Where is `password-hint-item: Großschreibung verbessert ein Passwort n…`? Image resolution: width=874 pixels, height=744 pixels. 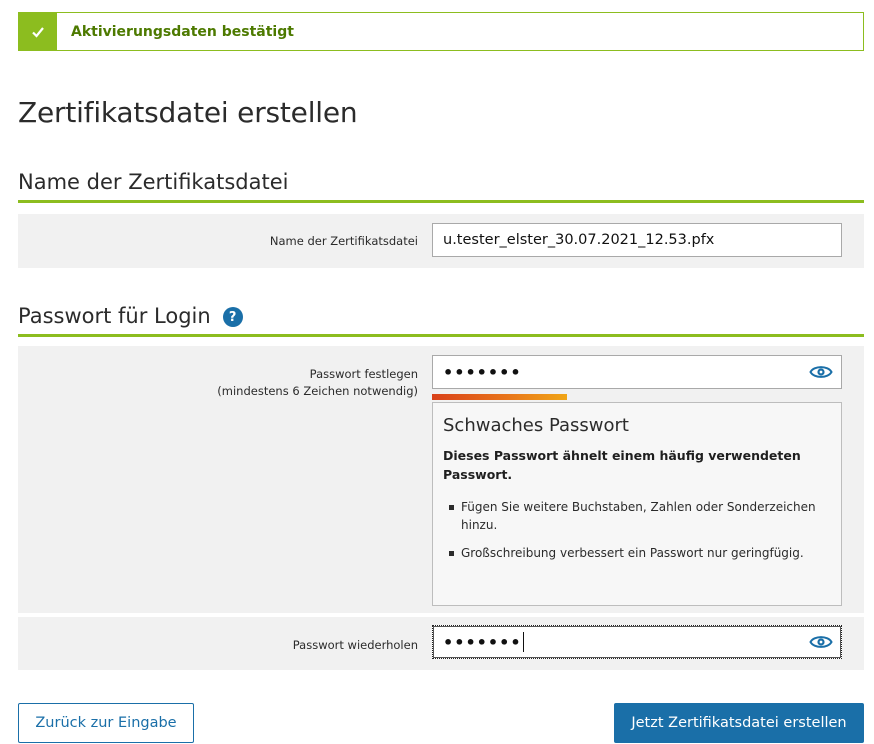 password-hint-item: Großschreibung verbessert ein Passwort n… is located at coordinates (637, 553).